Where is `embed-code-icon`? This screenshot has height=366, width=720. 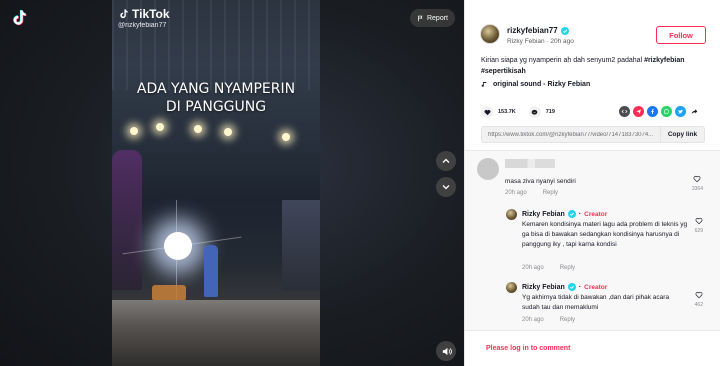 embed-code-icon is located at coordinates (624, 111).